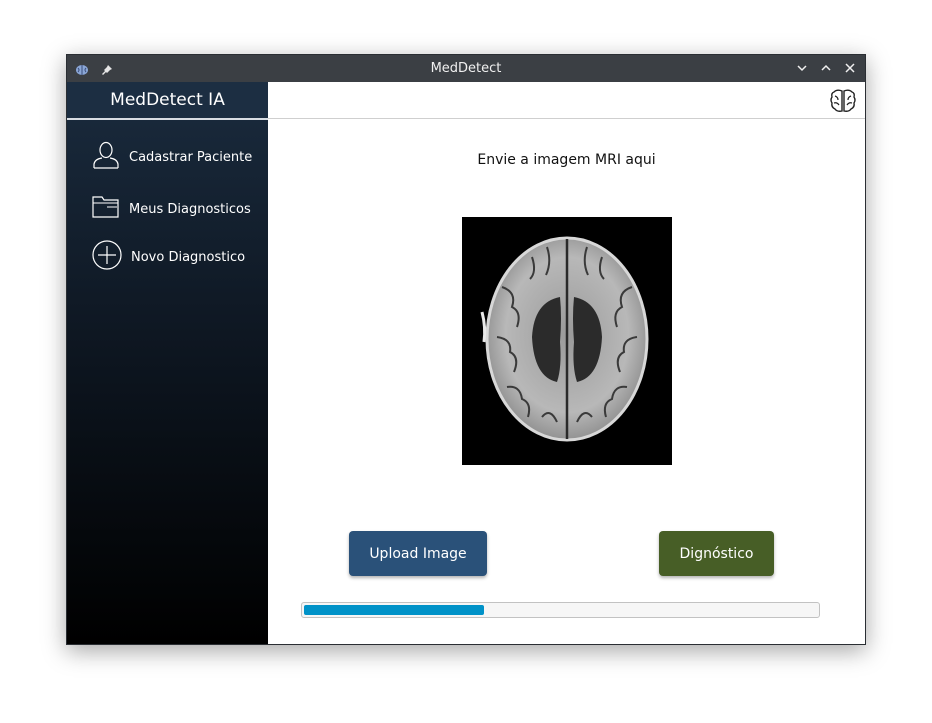 This screenshot has height=723, width=932. I want to click on top-strip, so click(566, 100).